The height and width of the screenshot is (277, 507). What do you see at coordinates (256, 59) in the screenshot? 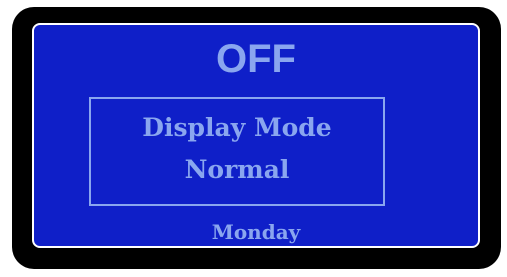
I see `power-status: OFF` at bounding box center [256, 59].